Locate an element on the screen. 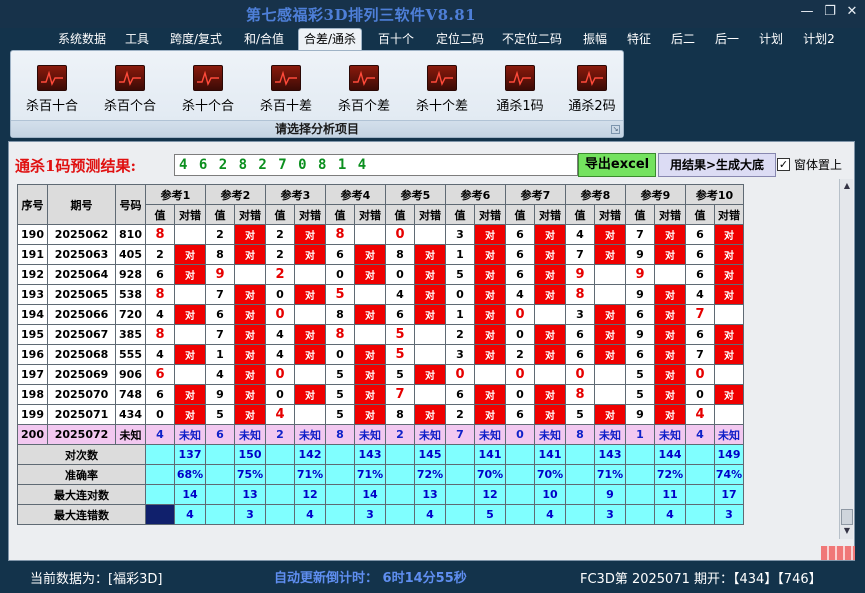 The height and width of the screenshot is (593, 865). stats-value: 72% is located at coordinates (430, 474).